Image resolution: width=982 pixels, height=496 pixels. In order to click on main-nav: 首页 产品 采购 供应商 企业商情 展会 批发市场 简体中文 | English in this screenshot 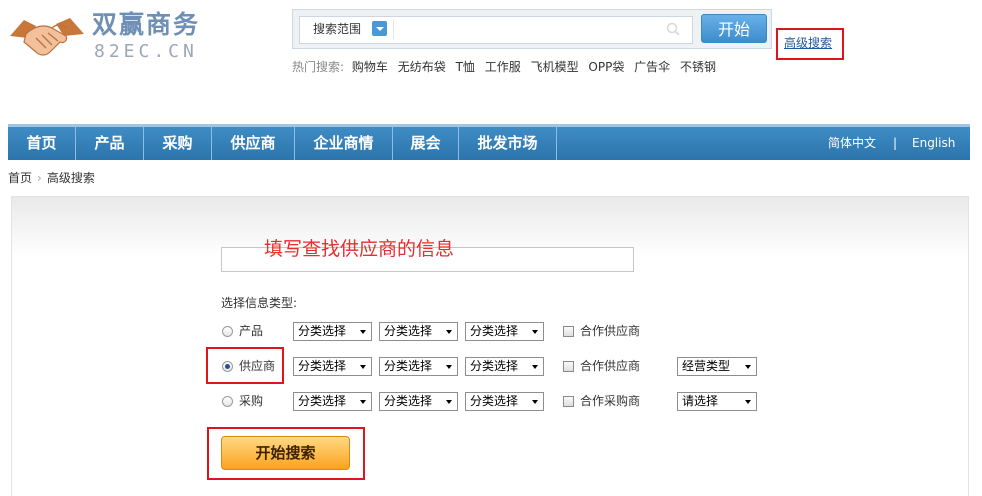, I will do `click(489, 142)`.